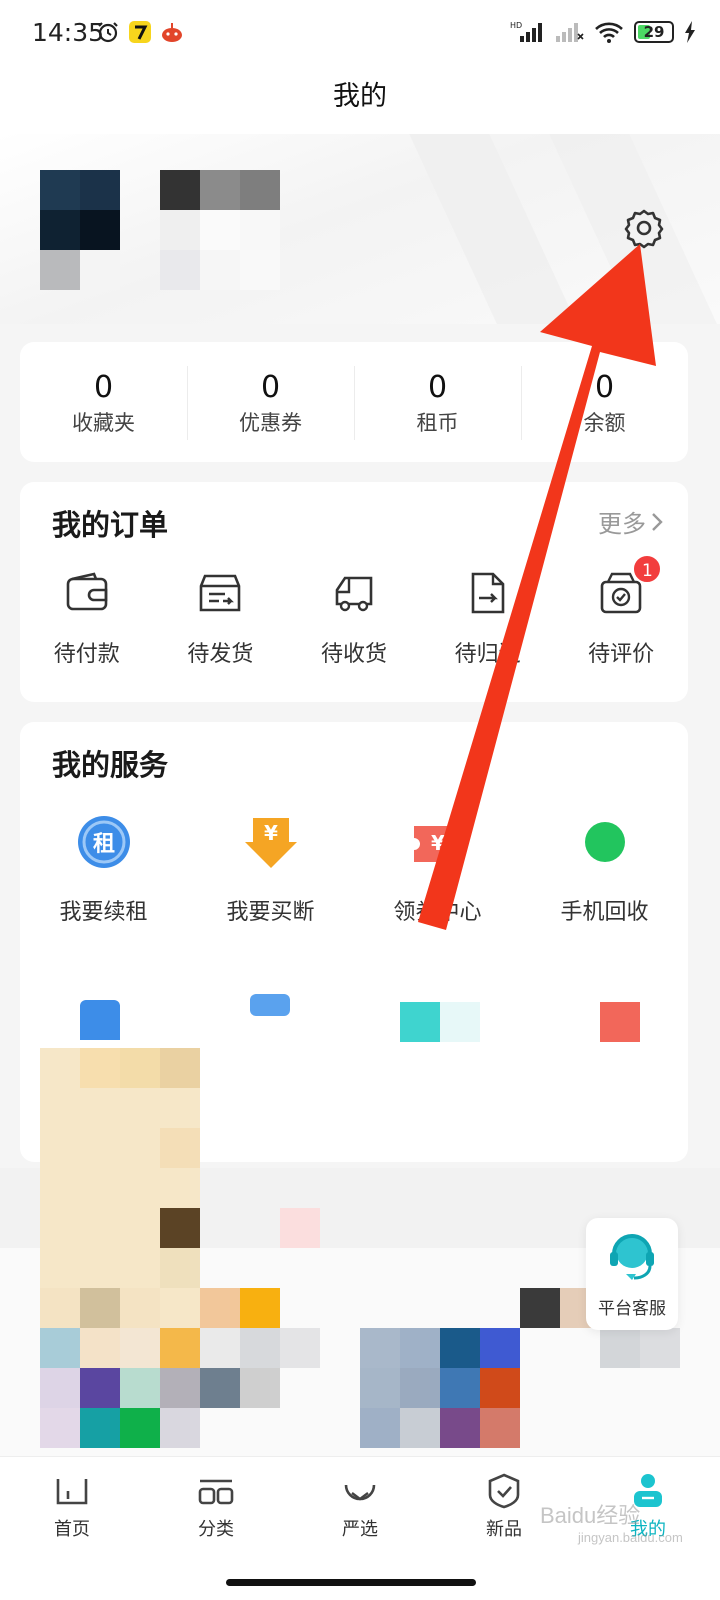 The image size is (720, 1600). What do you see at coordinates (108, 32) in the screenshot?
I see `alarm-icon` at bounding box center [108, 32].